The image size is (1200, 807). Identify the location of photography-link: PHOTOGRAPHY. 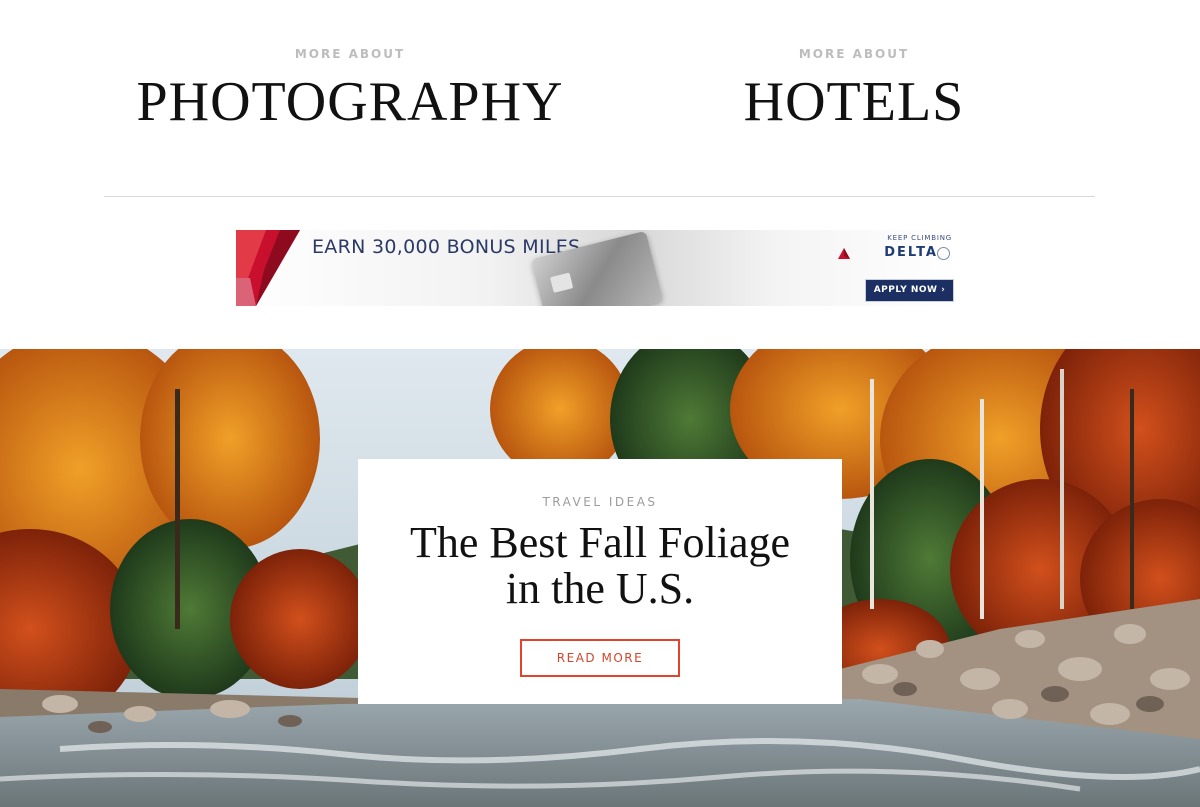
(350, 102).